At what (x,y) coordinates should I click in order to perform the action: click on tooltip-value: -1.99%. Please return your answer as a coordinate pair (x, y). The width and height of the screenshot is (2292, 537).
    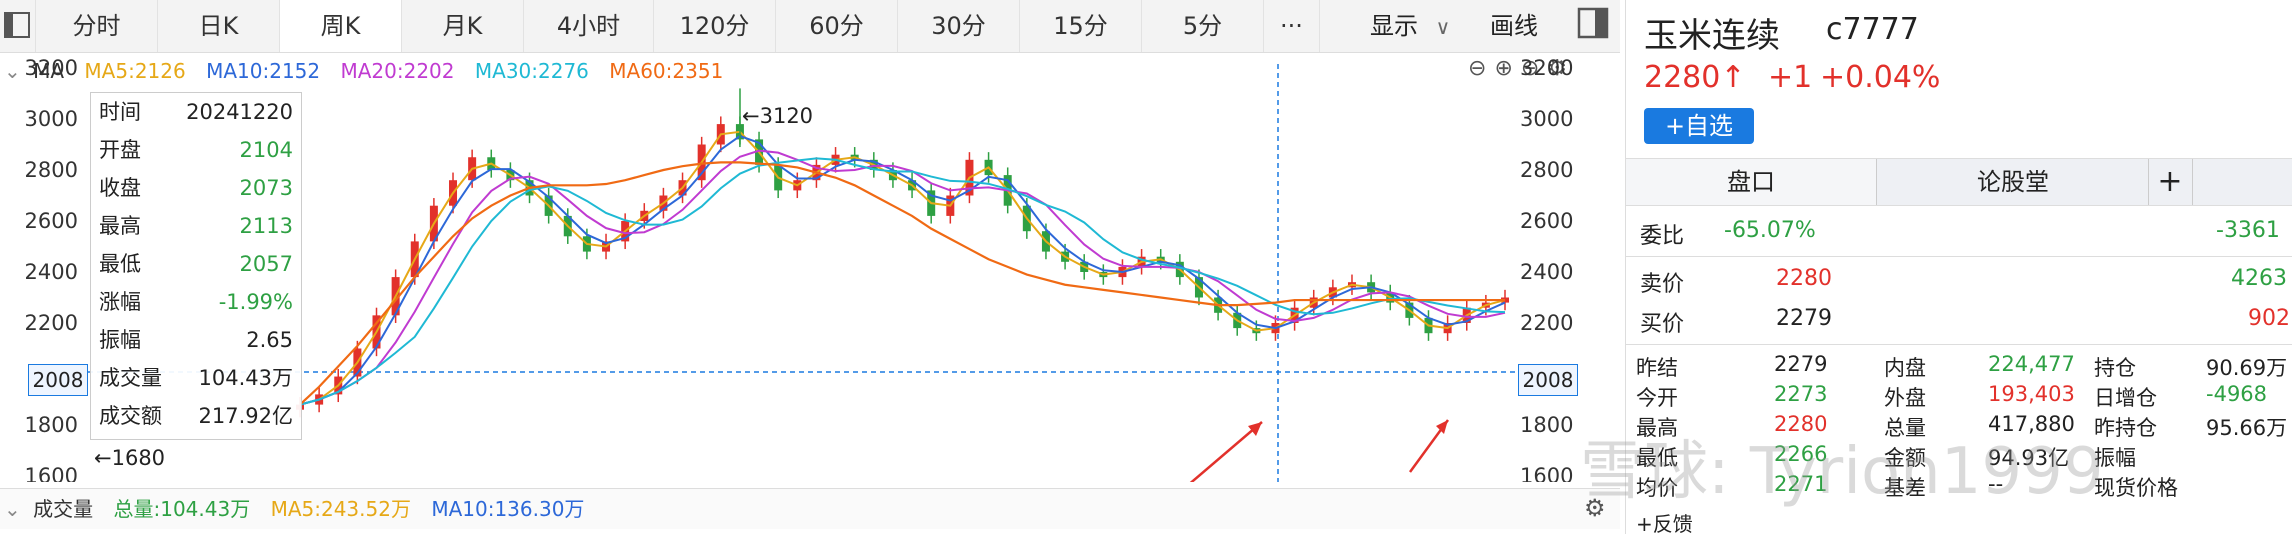
    Looking at the image, I should click on (255, 302).